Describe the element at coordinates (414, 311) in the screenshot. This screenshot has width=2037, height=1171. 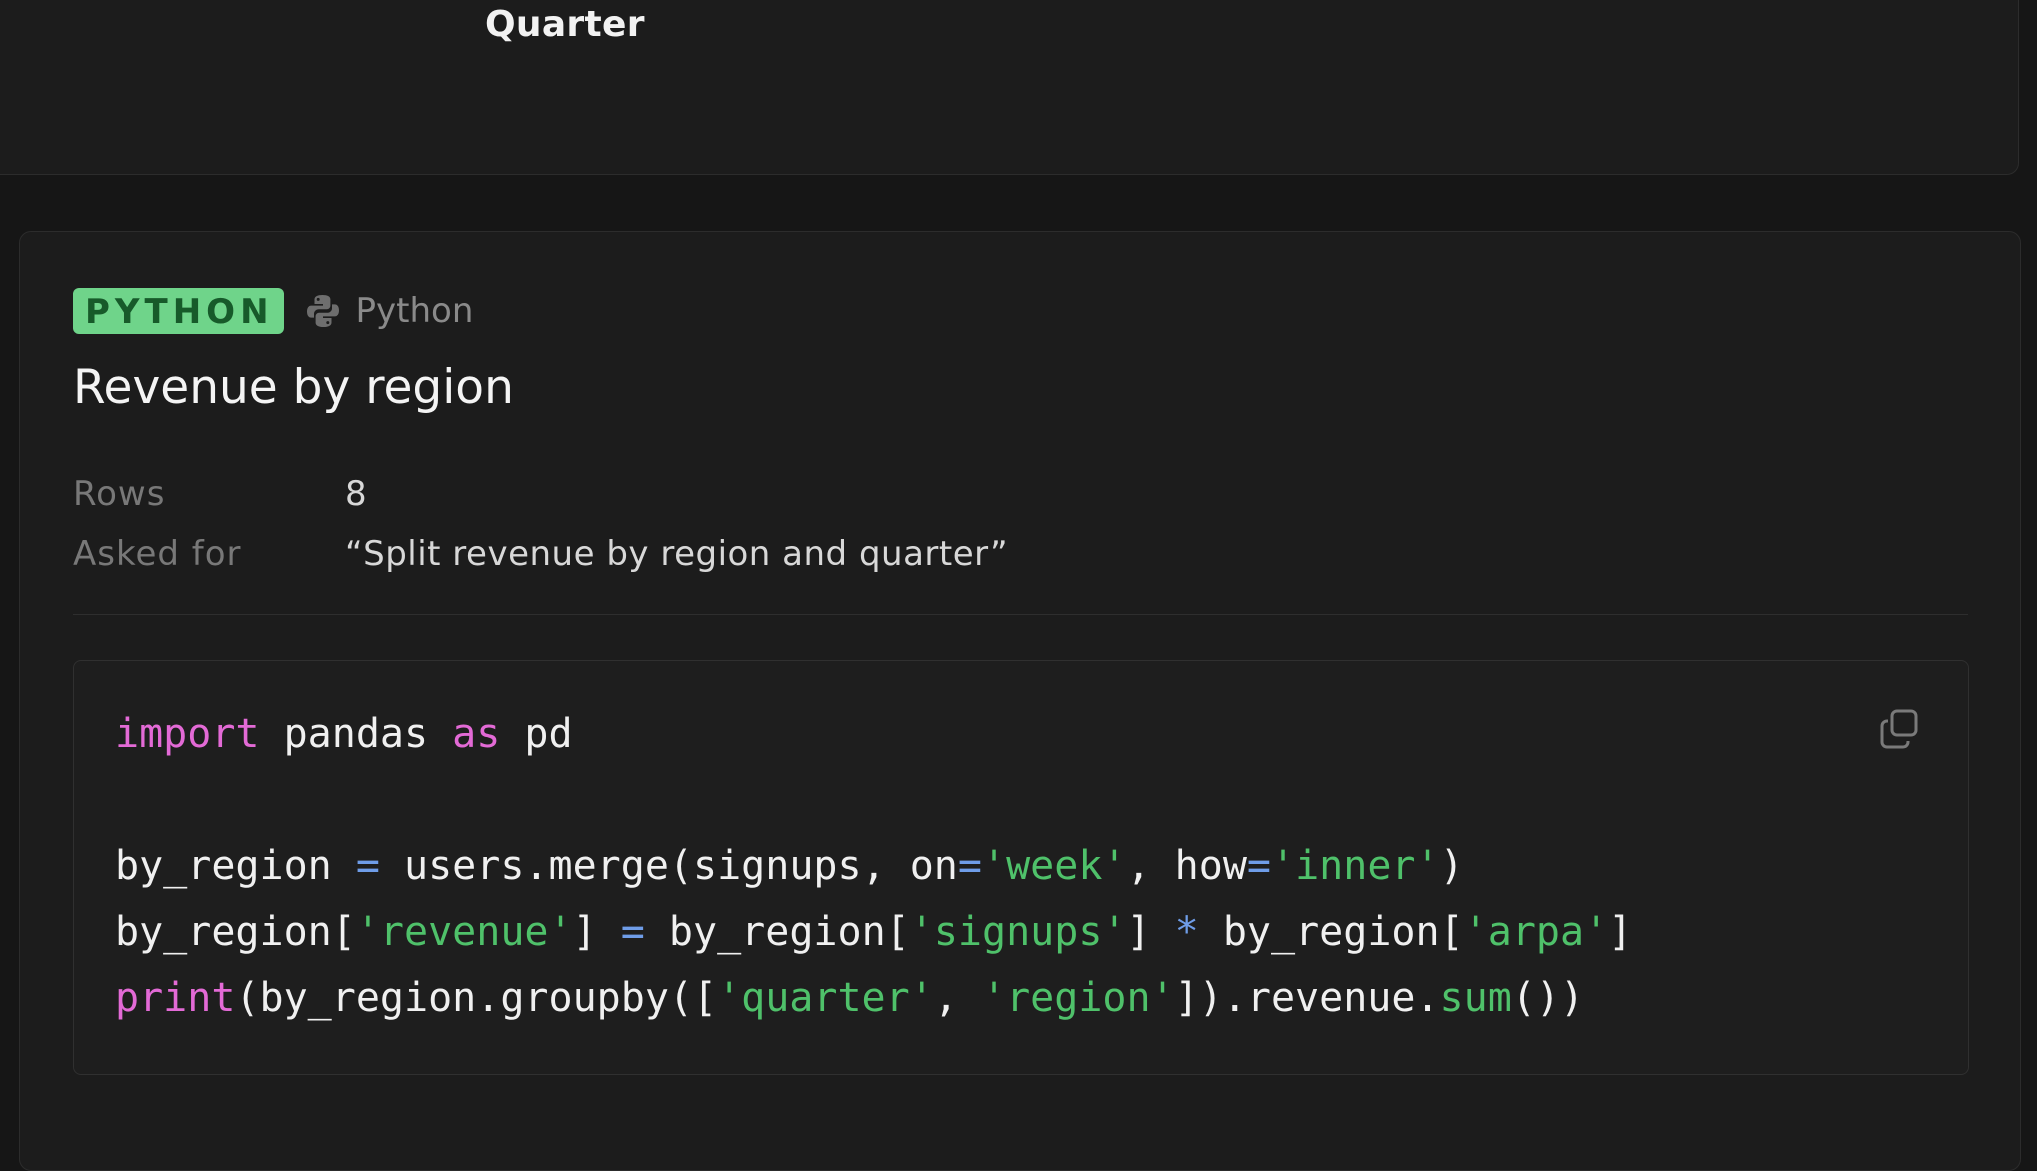
I see `language-name: Python` at that location.